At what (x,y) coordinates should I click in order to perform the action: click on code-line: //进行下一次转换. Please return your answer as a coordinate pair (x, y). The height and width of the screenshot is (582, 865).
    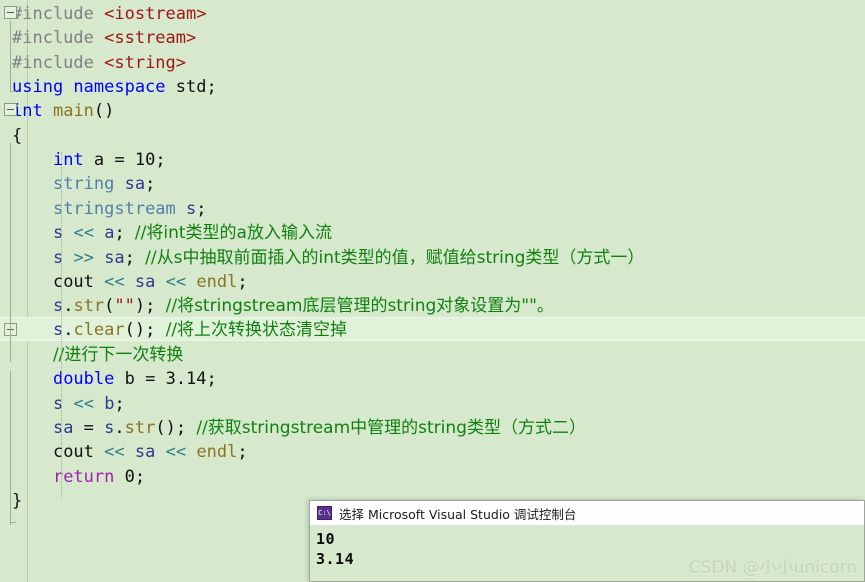
    Looking at the image, I should click on (432, 355).